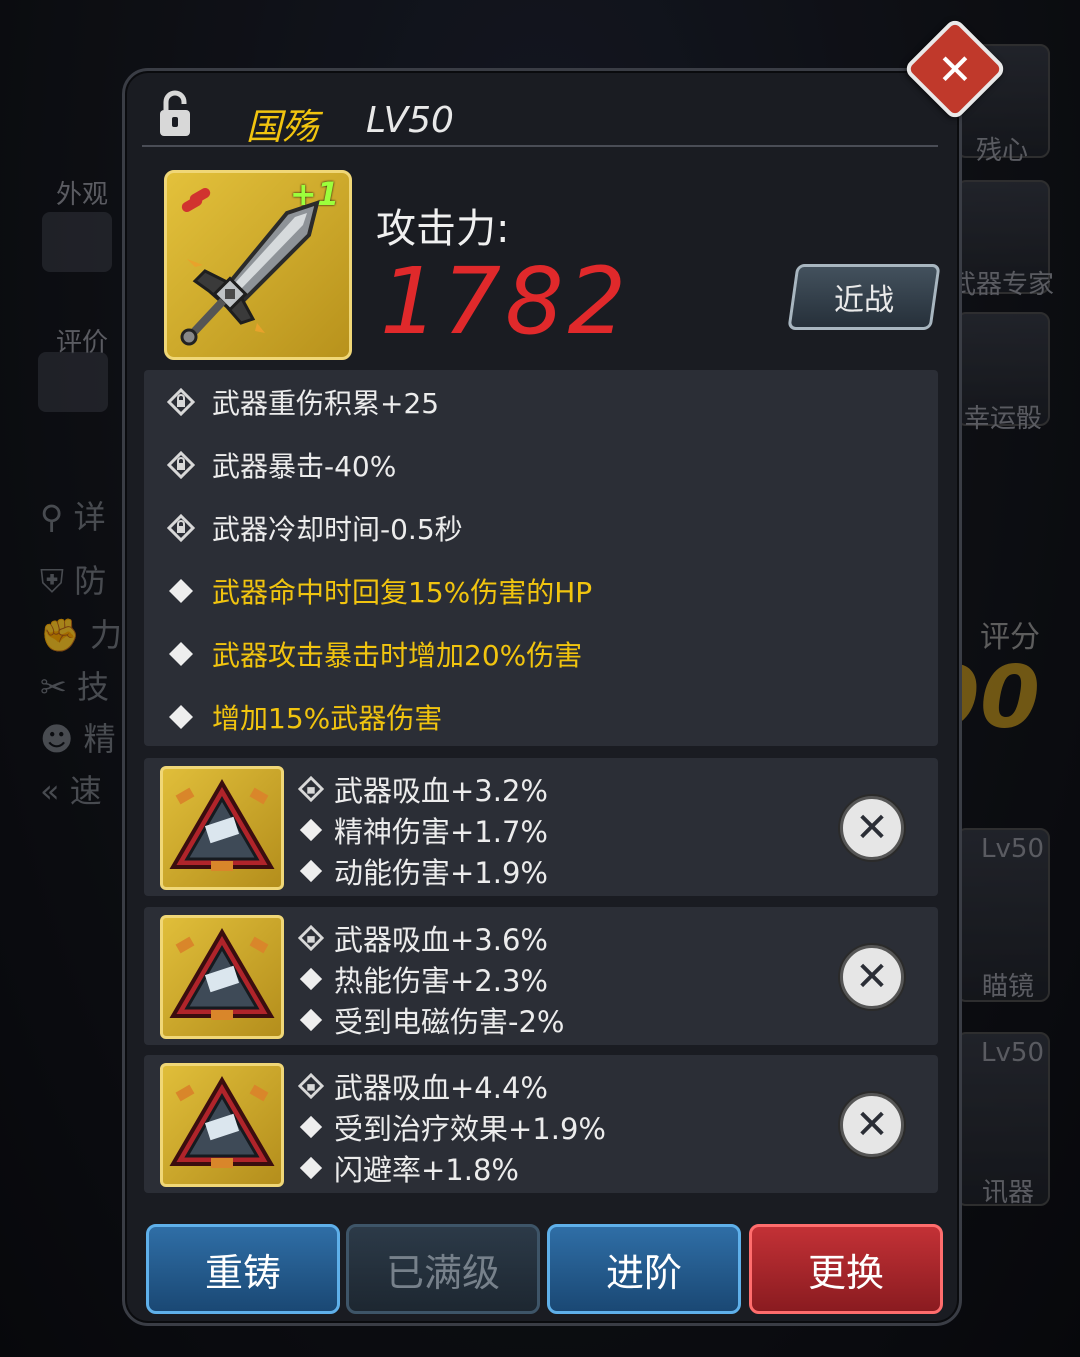  I want to click on mod-stat-text: 武器吸血+3.2%, so click(441, 791).